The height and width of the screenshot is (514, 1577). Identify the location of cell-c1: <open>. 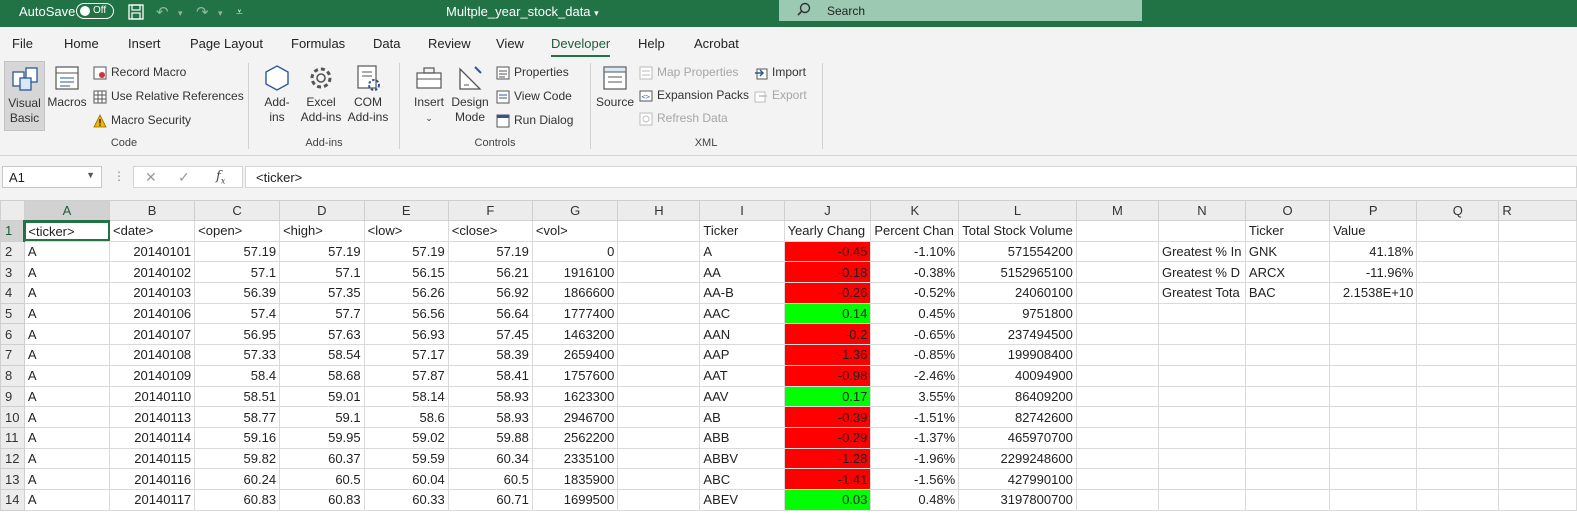
(237, 231).